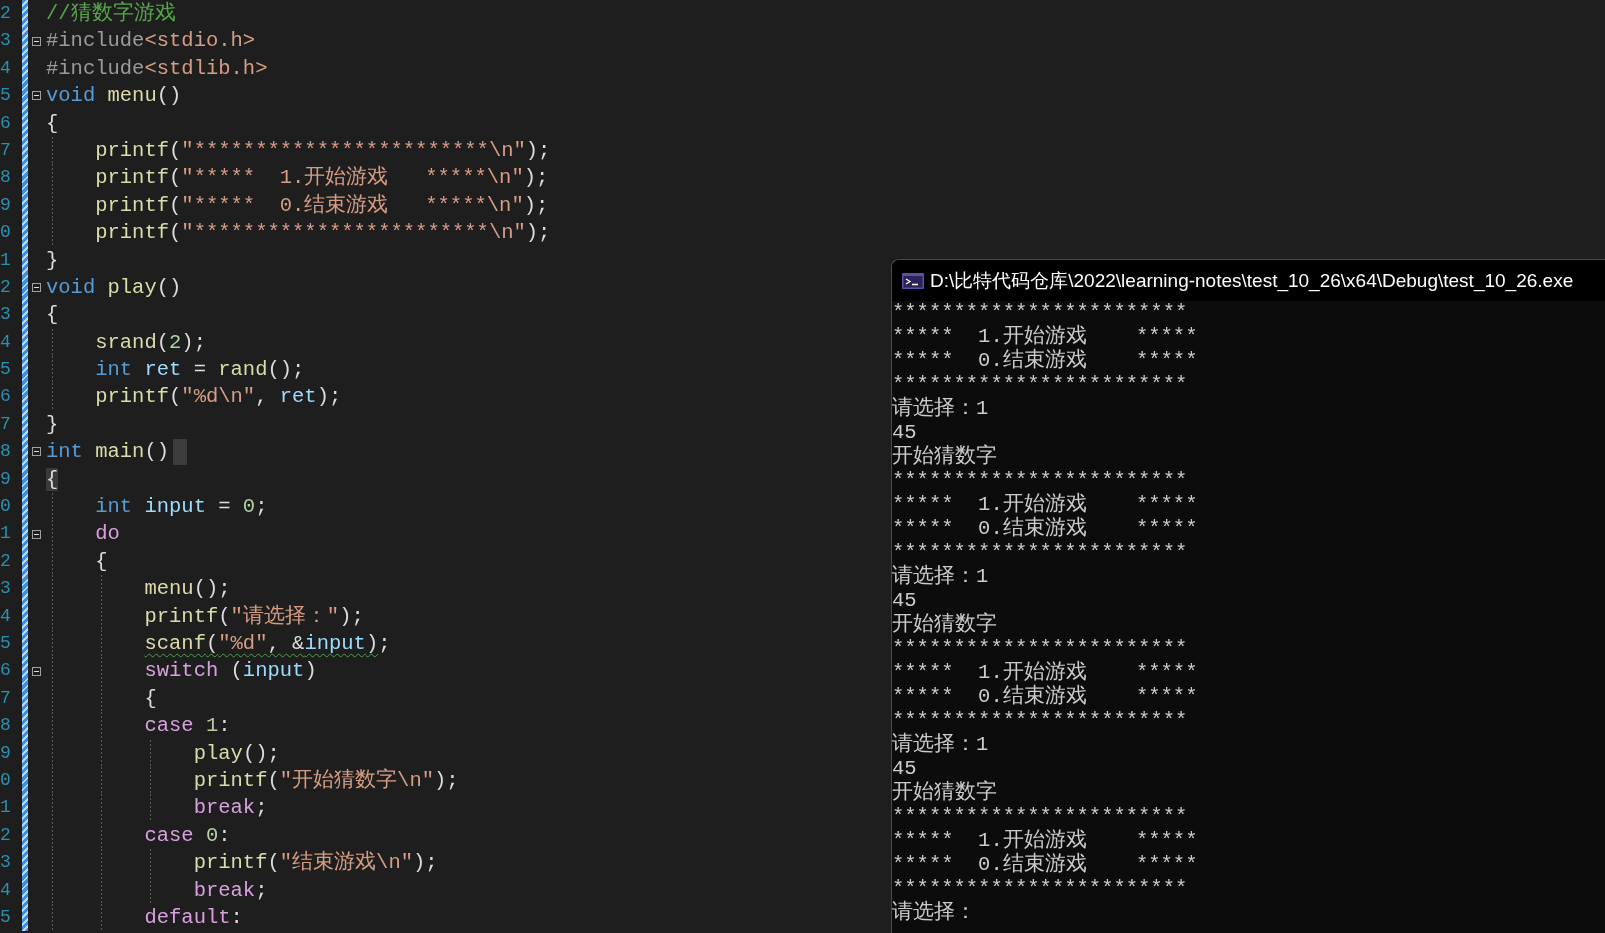 Image resolution: width=1605 pixels, height=933 pixels. I want to click on code-line: //猜数字游戏, so click(111, 13).